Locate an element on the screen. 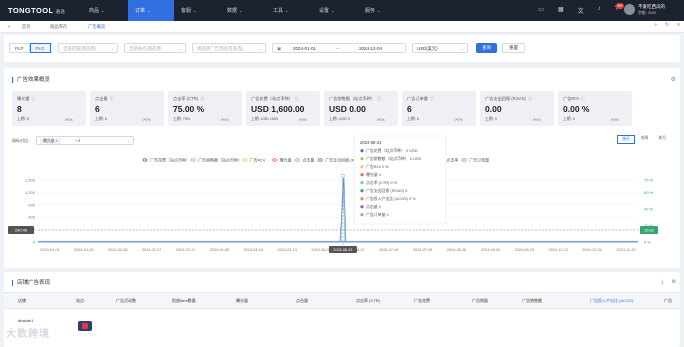 The height and width of the screenshot is (347, 684). user-balance: 余额: 0000 is located at coordinates (647, 13).